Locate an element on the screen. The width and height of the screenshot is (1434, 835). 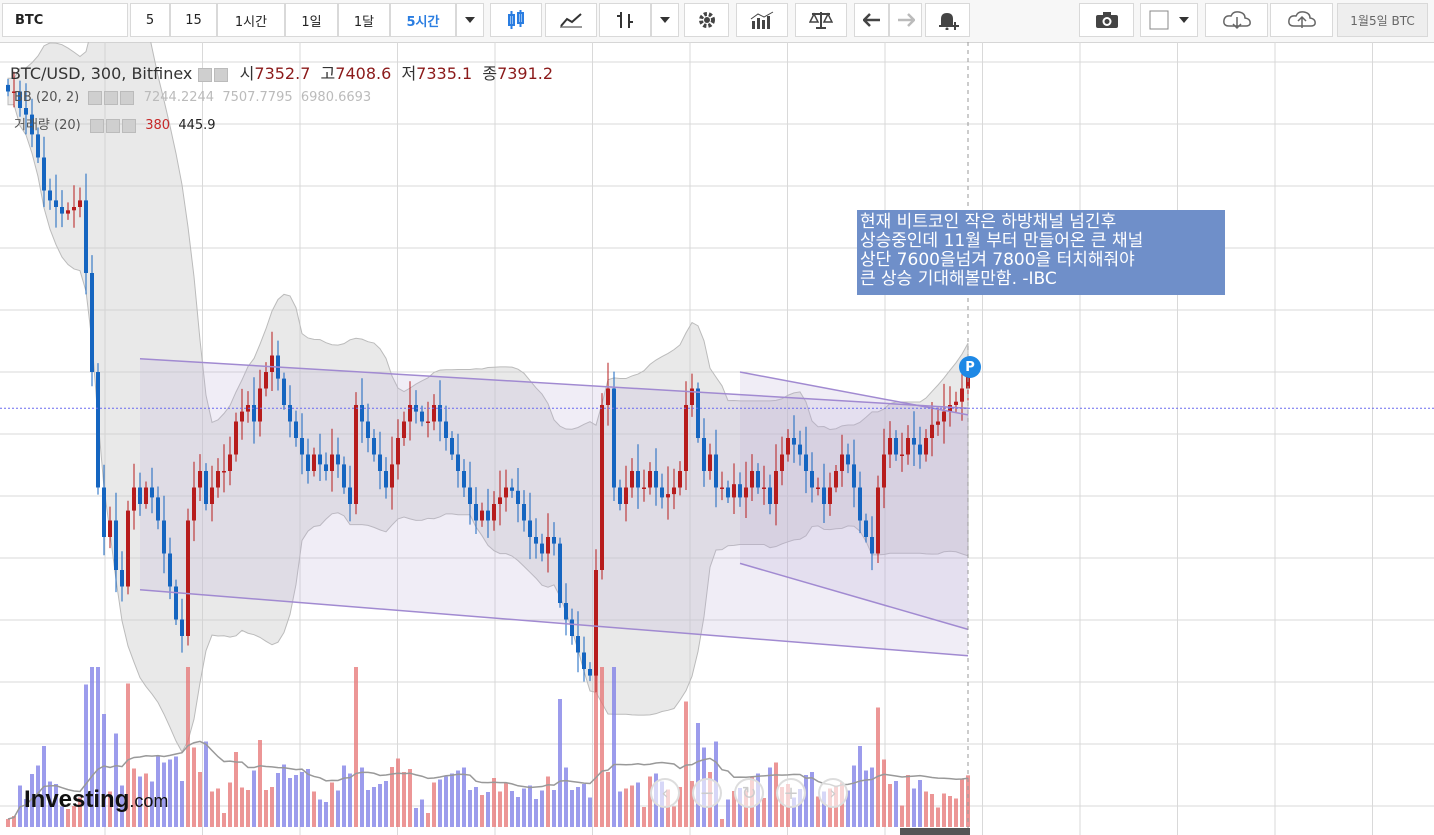
chart-type-dropdown is located at coordinates (665, 20).